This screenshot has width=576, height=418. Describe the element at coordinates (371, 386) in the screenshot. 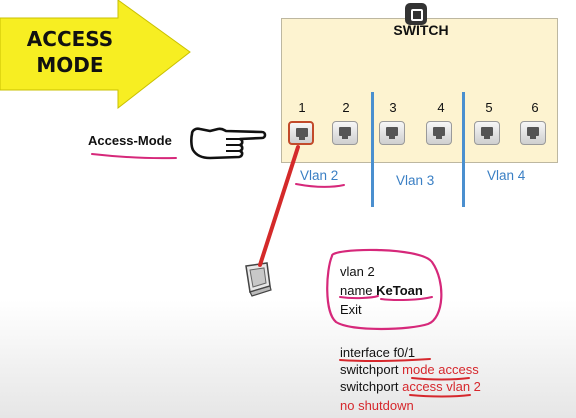

I see `config-access-keyword: switchport` at that location.